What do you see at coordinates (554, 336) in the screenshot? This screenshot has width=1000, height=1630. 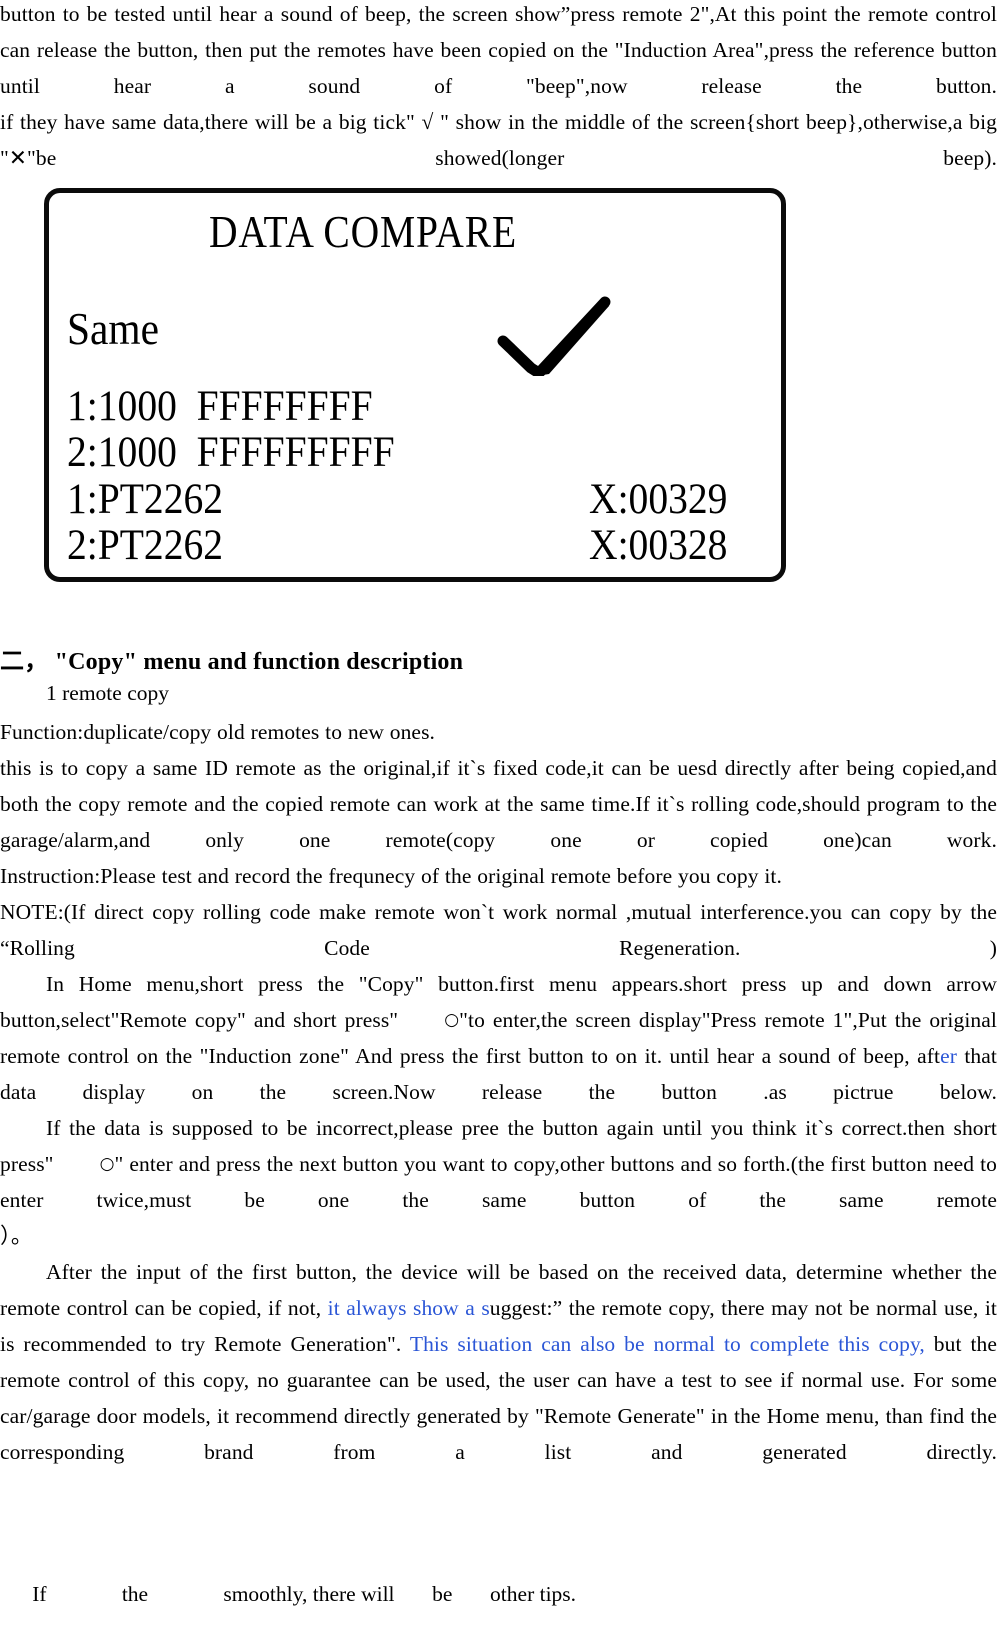 I see `check-mark-icon` at bounding box center [554, 336].